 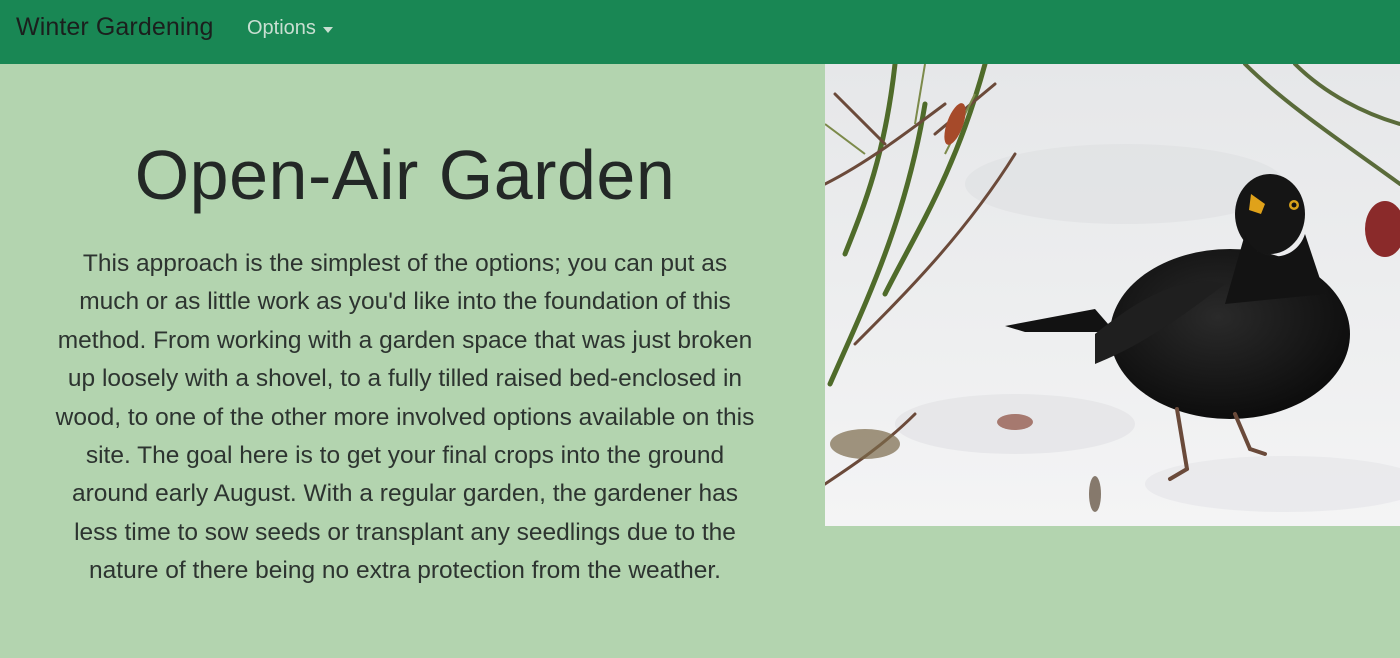 I want to click on caret-down-icon, so click(x=327, y=29).